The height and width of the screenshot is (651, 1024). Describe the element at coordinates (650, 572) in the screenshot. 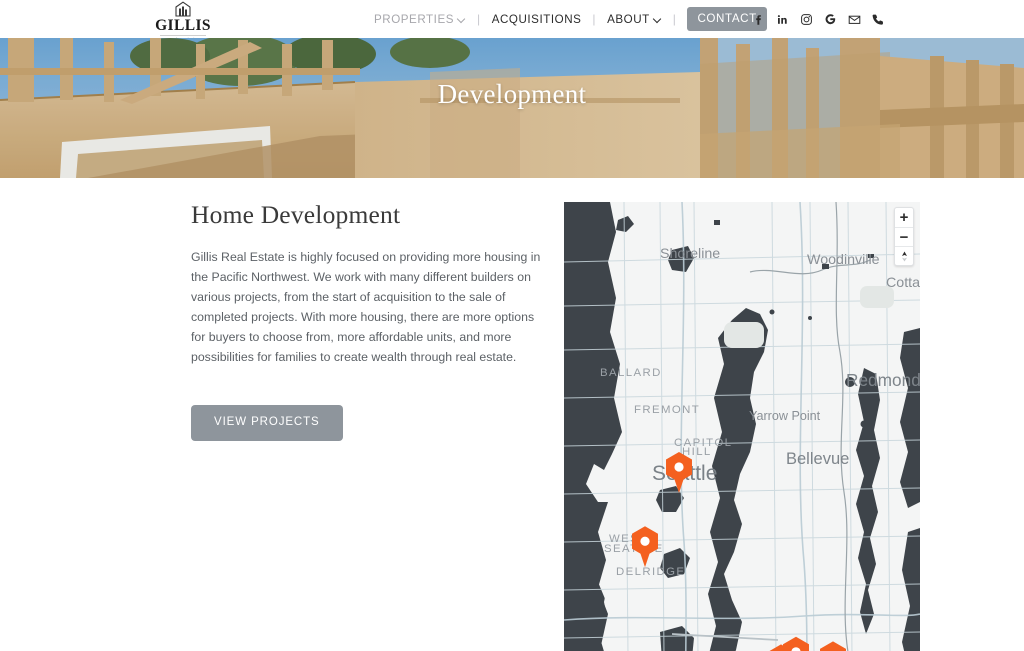

I see `map-label: DELRIDGE` at that location.